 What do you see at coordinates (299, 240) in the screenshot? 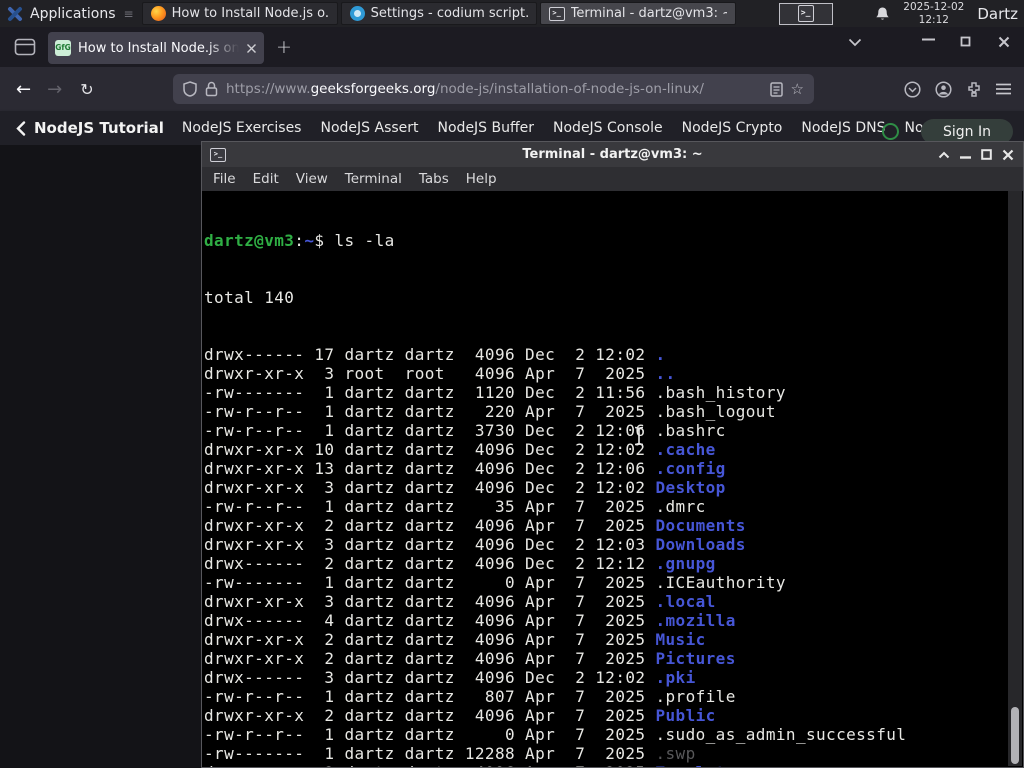
I see `terminal-prompt-line: dartz@vm3:~$ ls -la` at bounding box center [299, 240].